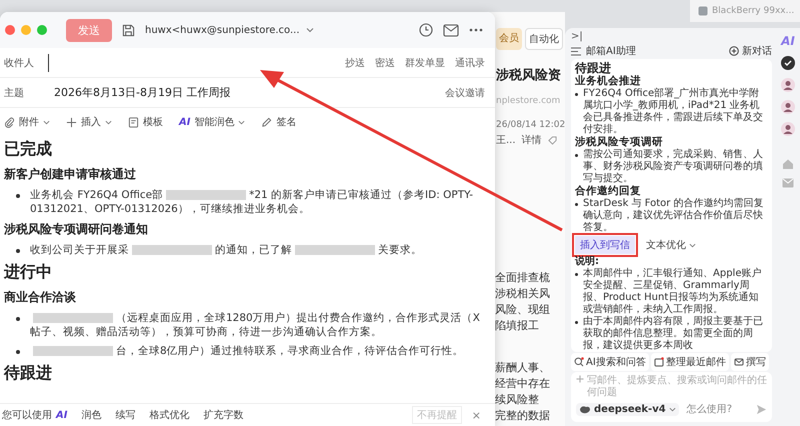 This screenshot has height=426, width=800. I want to click on panel-title: 邮箱AI助理, so click(611, 51).